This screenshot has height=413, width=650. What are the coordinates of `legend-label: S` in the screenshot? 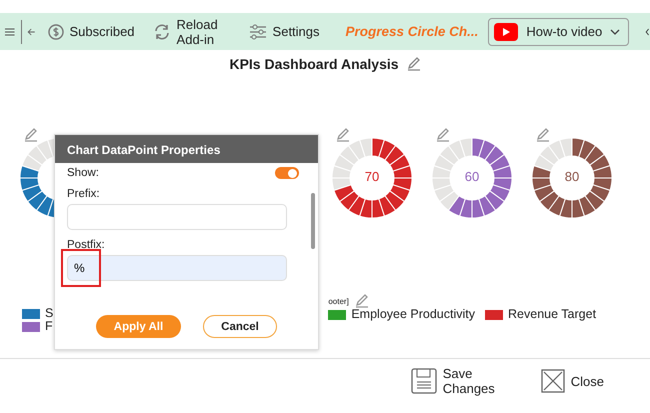 It's located at (49, 313).